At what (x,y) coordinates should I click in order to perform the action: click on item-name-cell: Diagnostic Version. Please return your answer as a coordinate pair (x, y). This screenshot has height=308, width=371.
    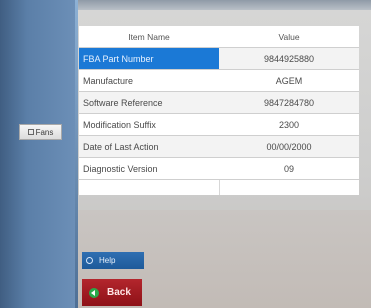
    Looking at the image, I should click on (120, 168).